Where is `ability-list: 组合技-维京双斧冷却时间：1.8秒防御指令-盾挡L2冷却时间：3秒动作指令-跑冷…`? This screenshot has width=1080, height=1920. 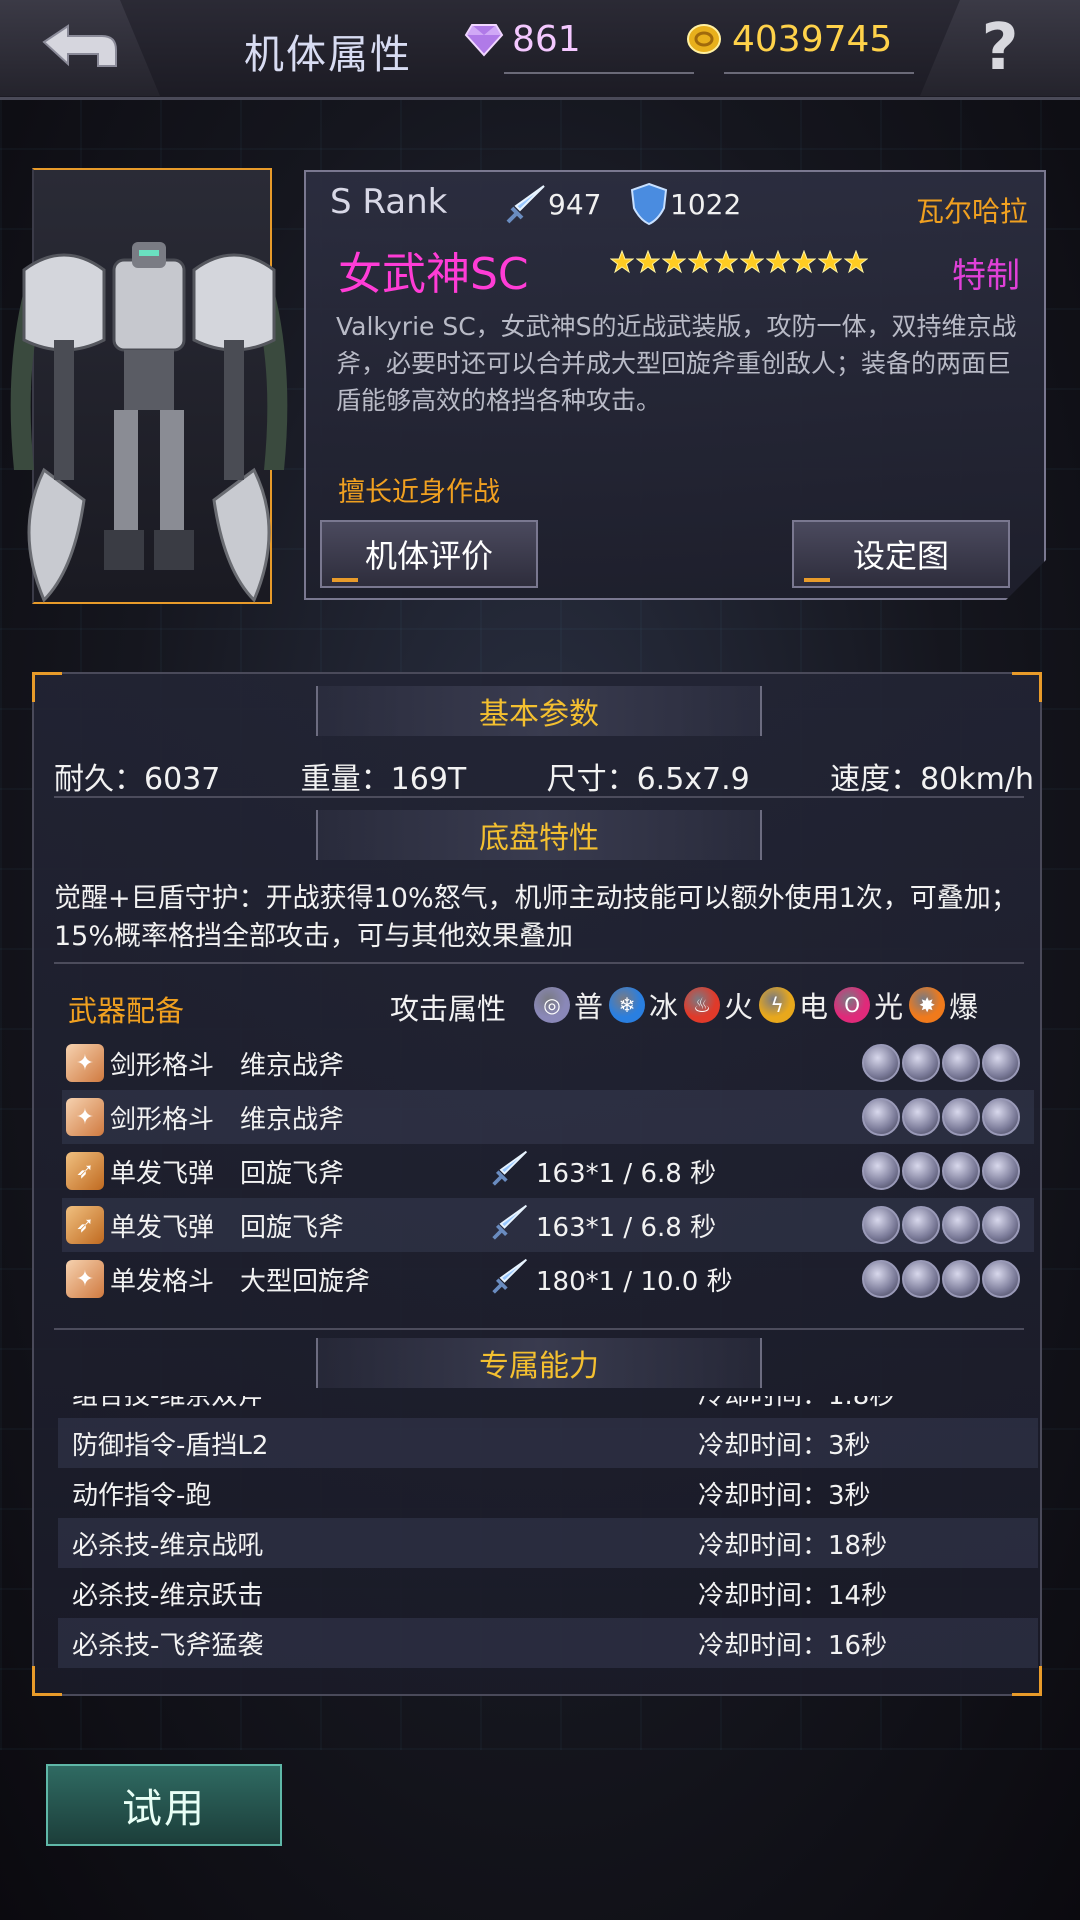 ability-list: 组合技-维京双斧冷却时间：1.8秒防御指令-盾挡L2冷却时间：3秒动作指令-跑冷… is located at coordinates (548, 1532).